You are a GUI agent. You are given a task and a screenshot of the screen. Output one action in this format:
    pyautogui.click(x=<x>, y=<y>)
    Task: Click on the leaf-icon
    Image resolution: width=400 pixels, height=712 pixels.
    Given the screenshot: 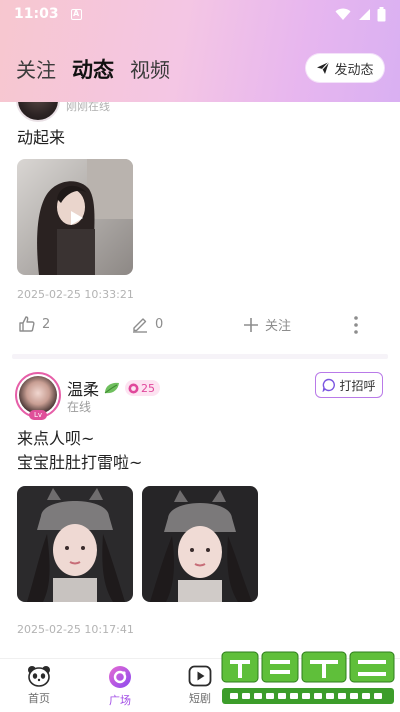 What is the action you would take?
    pyautogui.click(x=112, y=388)
    